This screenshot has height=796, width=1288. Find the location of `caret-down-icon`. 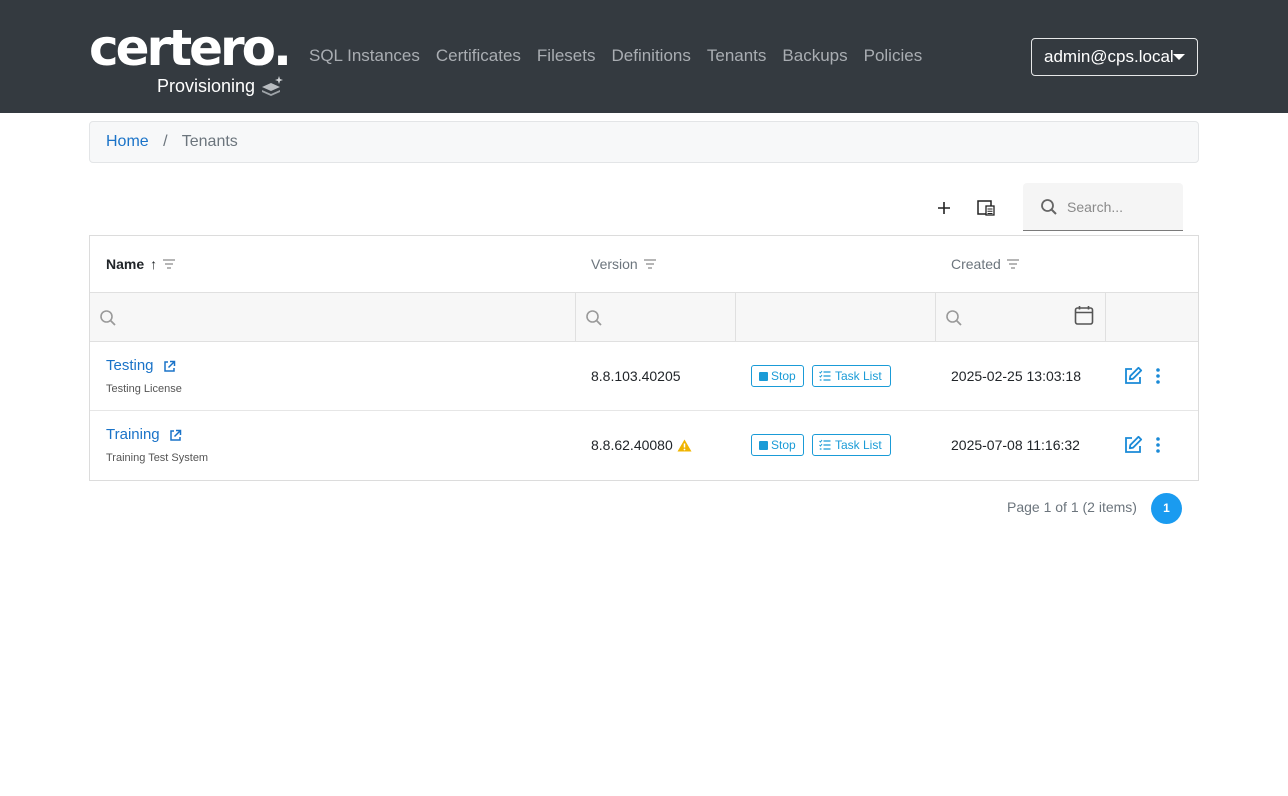

caret-down-icon is located at coordinates (1179, 57).